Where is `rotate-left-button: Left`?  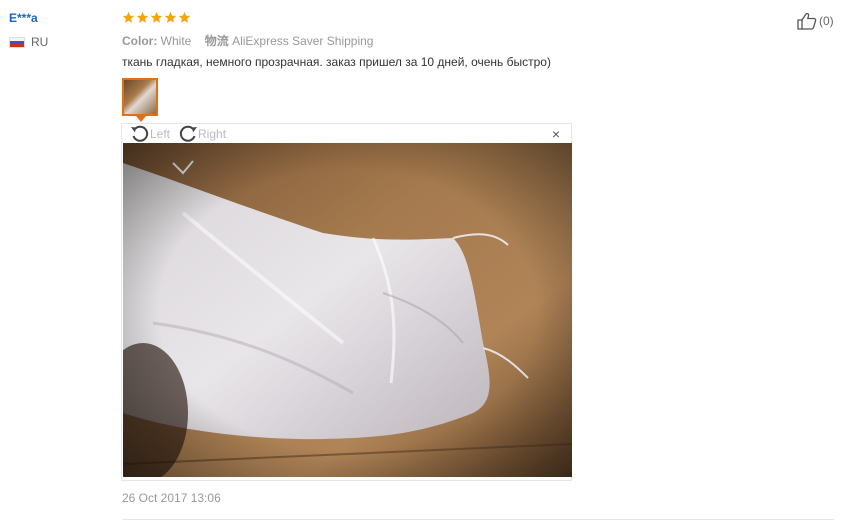 rotate-left-button: Left is located at coordinates (150, 134).